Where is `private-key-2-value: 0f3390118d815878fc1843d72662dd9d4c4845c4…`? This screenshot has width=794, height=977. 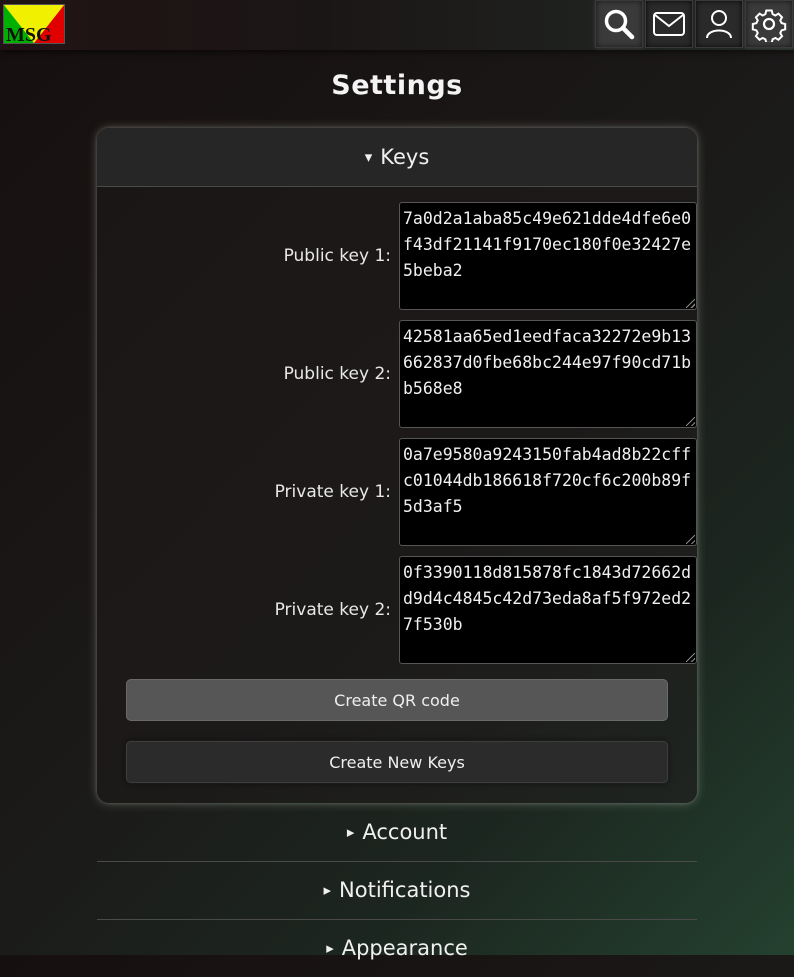 private-key-2-value: 0f3390118d815878fc1843d72662dd9d4c4845c4… is located at coordinates (547, 598).